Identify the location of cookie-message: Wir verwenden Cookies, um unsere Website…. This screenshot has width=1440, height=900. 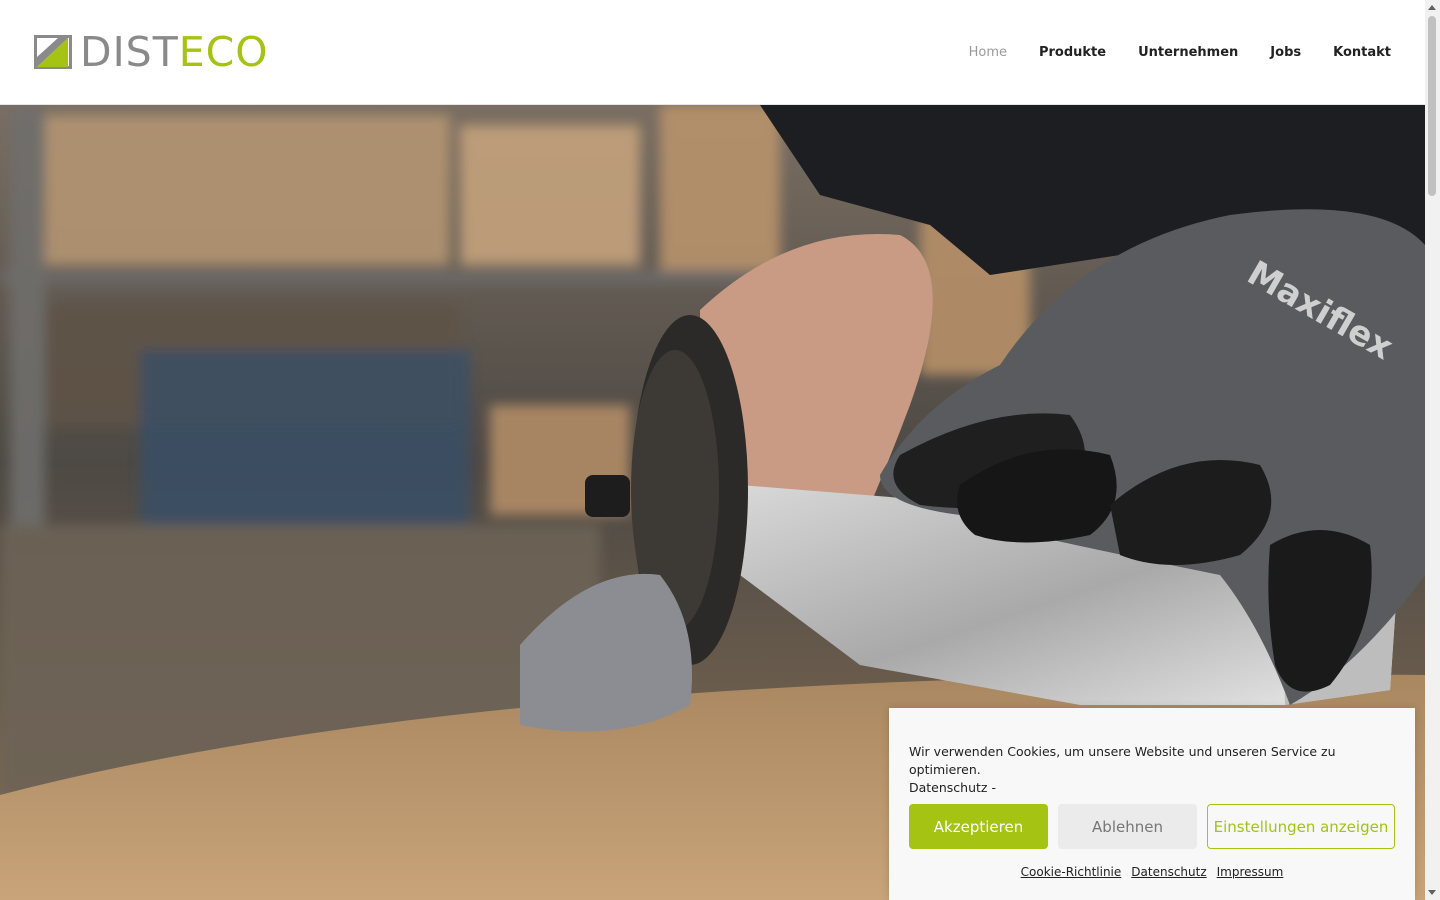
(1149, 770).